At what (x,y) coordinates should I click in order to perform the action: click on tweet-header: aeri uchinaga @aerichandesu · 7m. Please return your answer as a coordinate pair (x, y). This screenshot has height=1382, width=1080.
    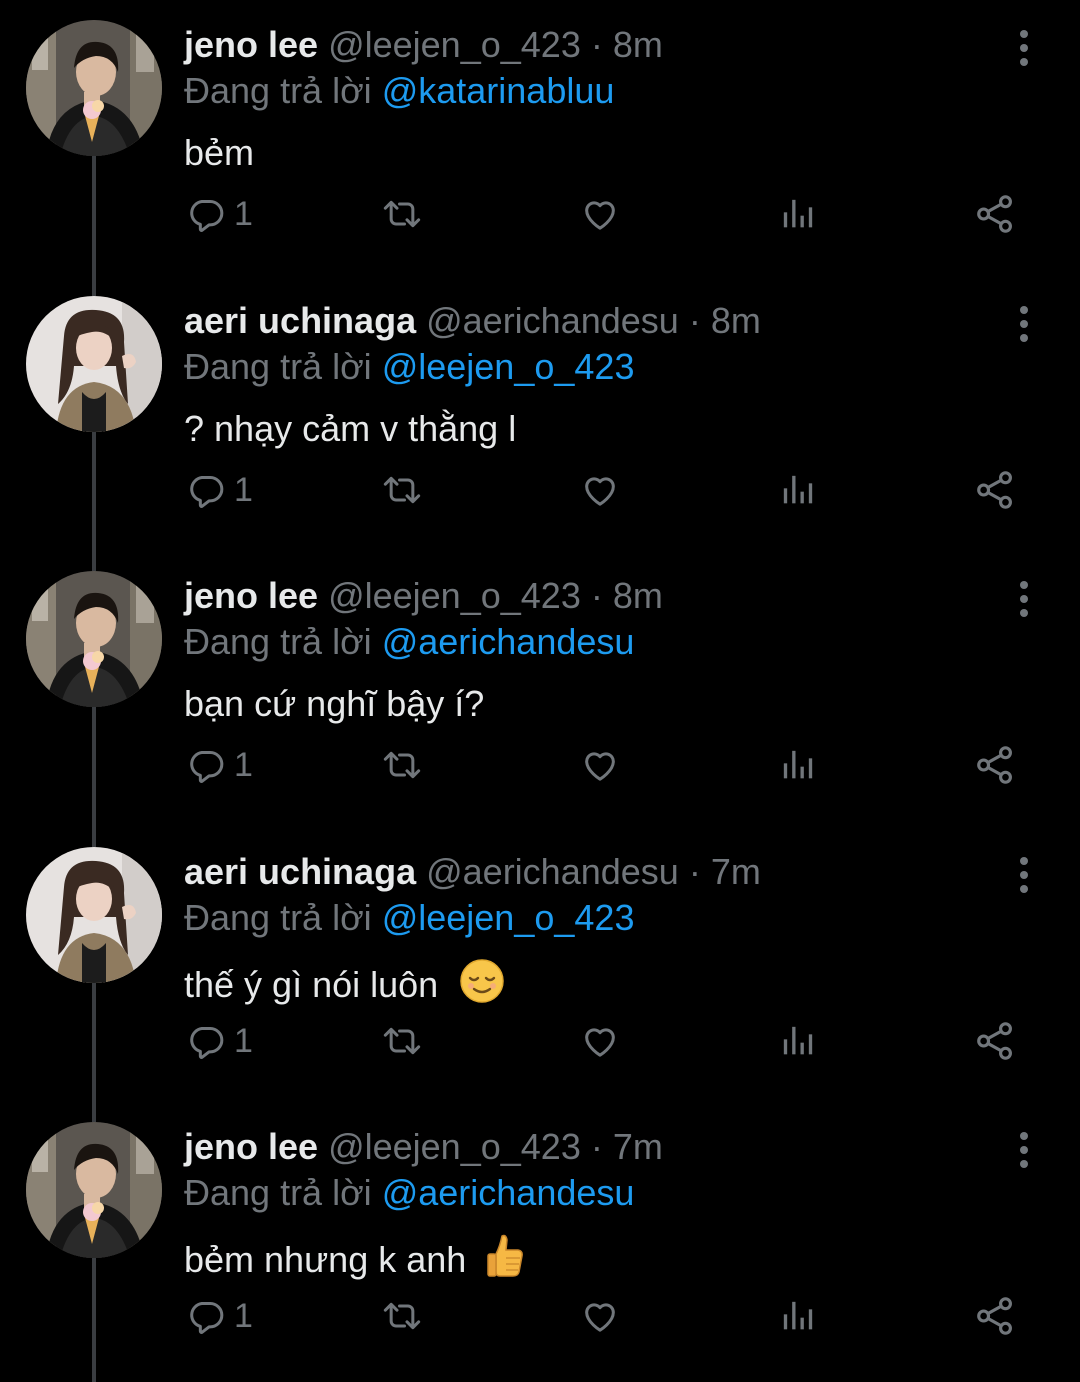
    Looking at the image, I should click on (587, 872).